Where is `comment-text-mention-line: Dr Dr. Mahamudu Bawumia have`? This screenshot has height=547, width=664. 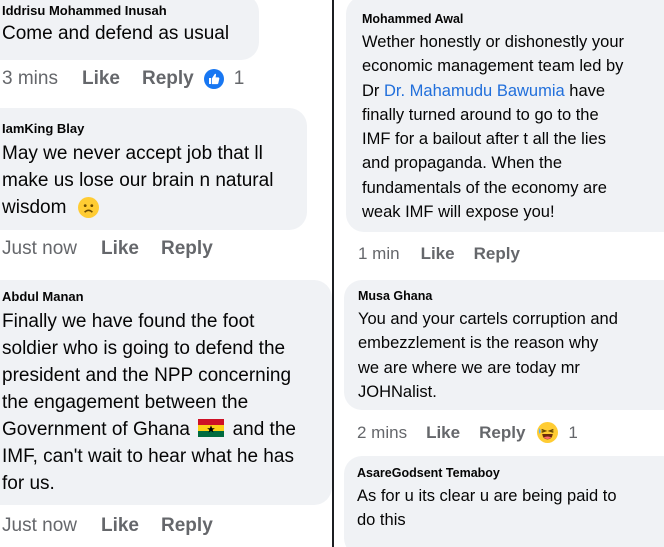 comment-text-mention-line: Dr Dr. Mahamudu Bawumia have is located at coordinates (513, 91).